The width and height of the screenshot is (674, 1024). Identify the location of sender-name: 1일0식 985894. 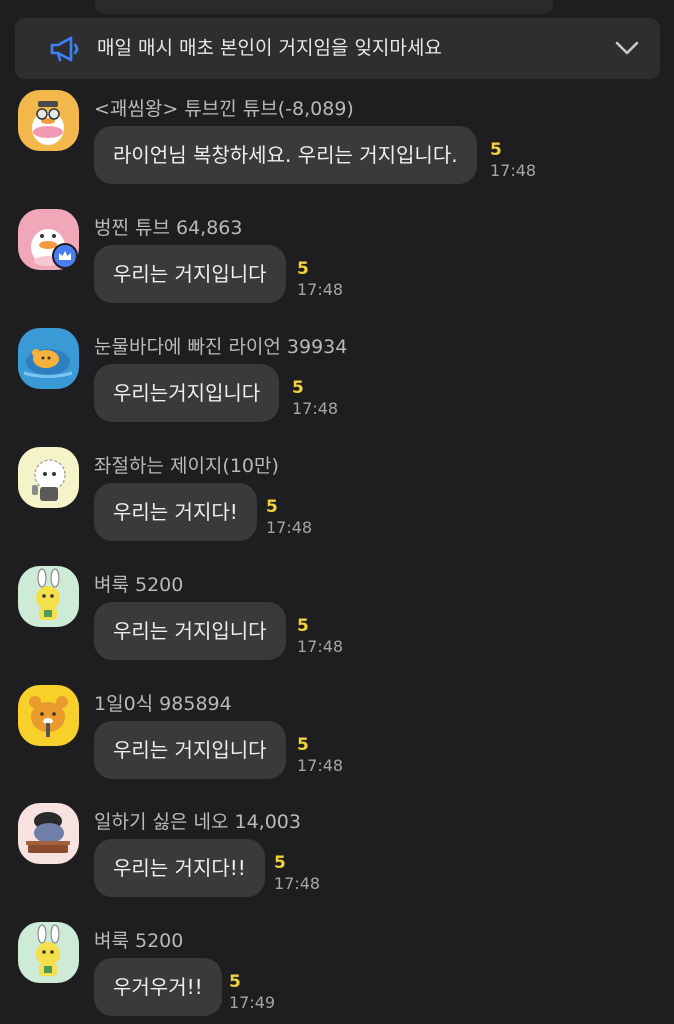
(163, 702).